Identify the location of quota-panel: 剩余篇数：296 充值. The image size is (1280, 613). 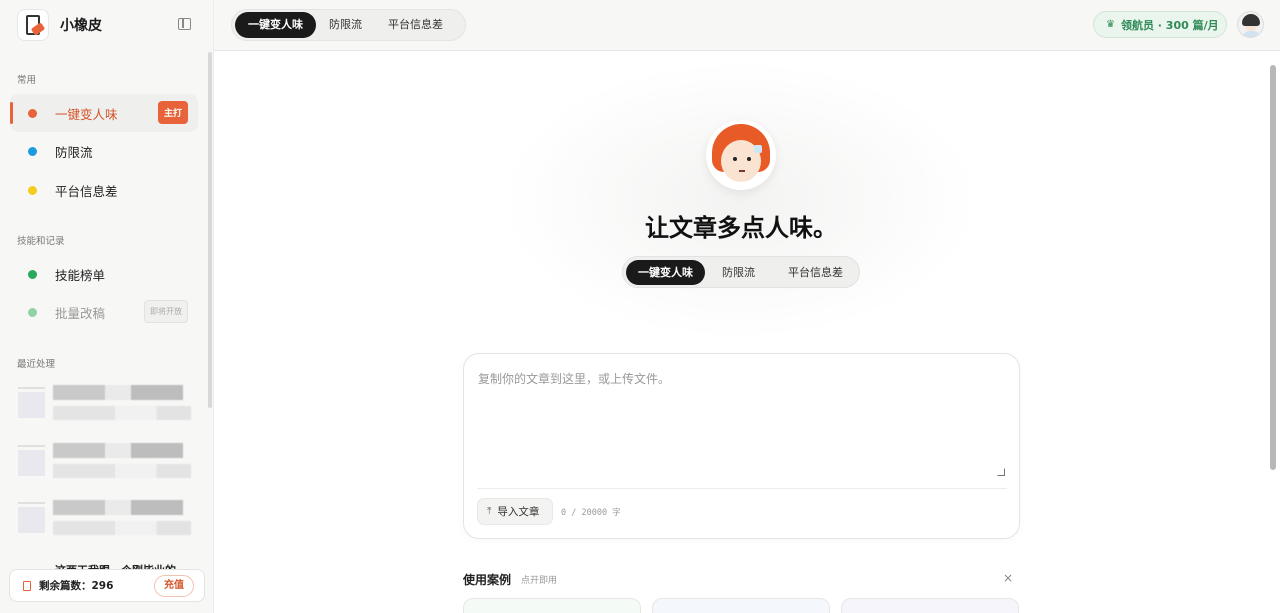
(107, 585).